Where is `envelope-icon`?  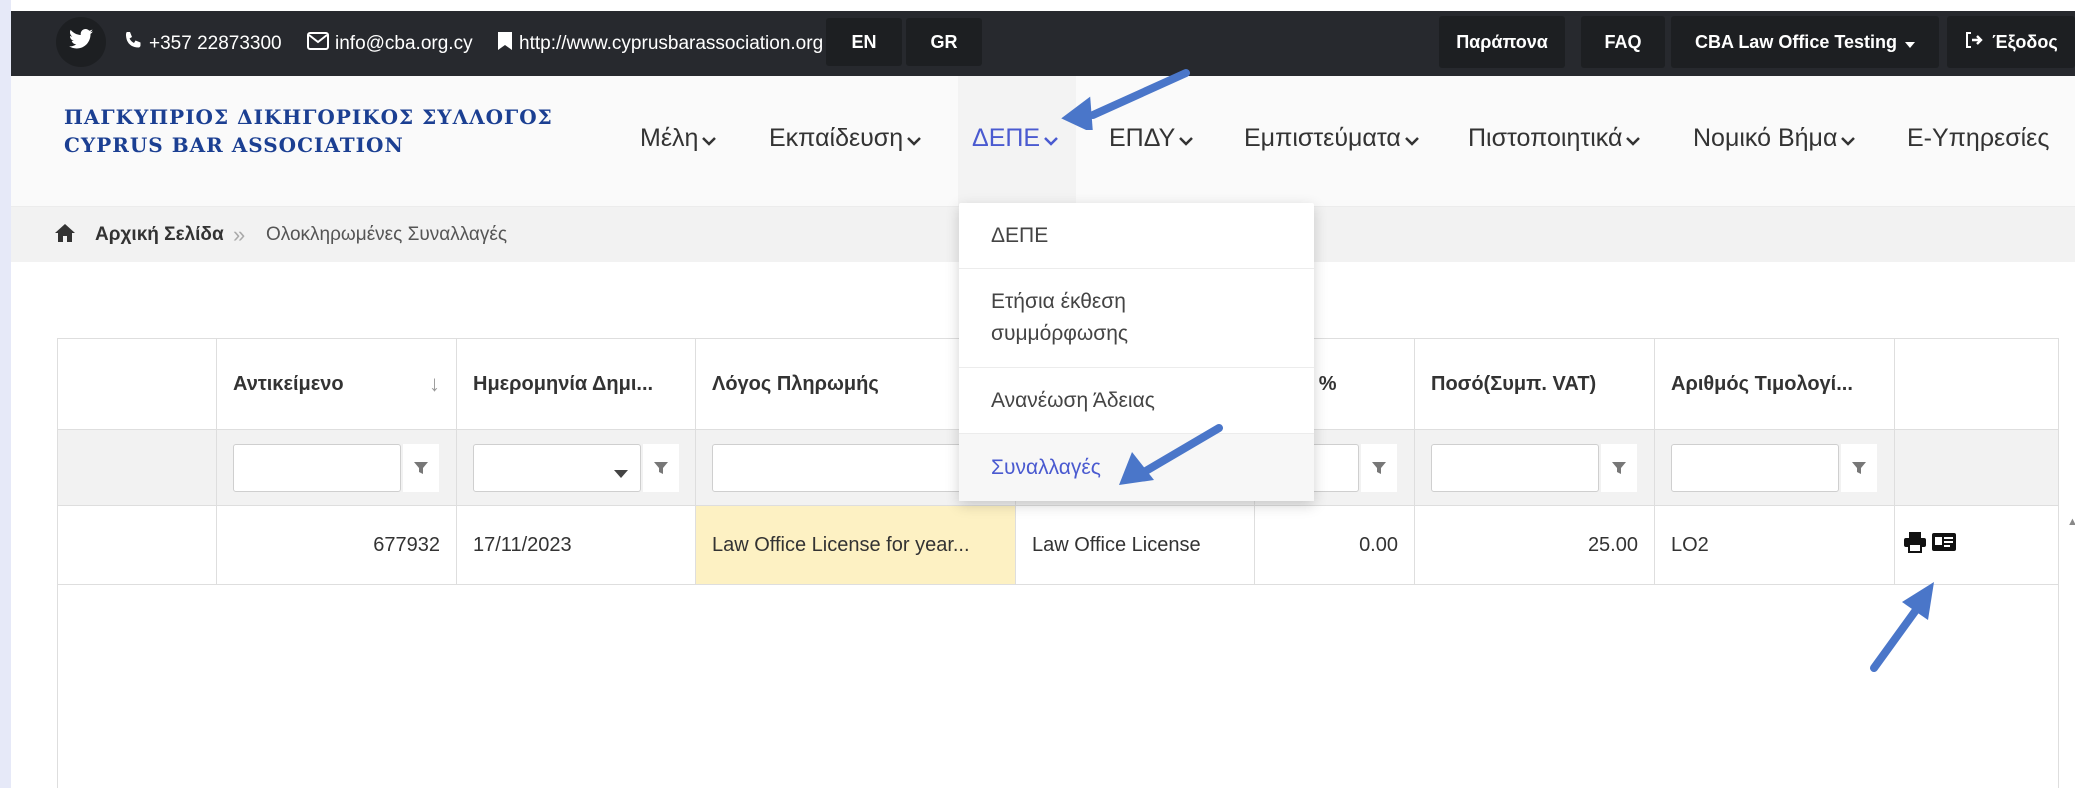 envelope-icon is located at coordinates (318, 43).